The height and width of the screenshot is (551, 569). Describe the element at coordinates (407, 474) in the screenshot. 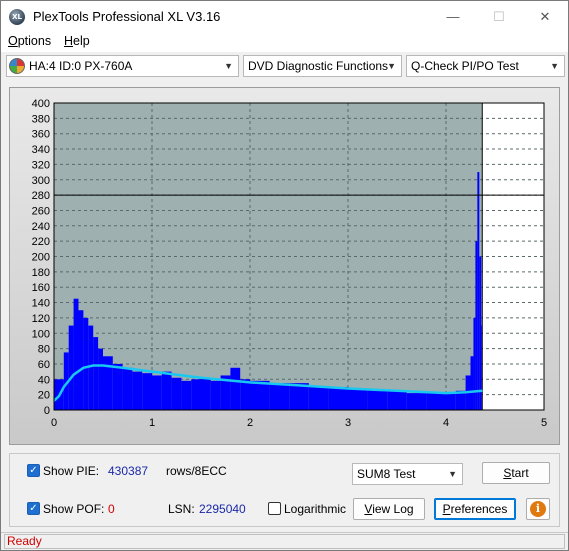

I see `sum8-test-select: SUM8 Test ▼` at that location.